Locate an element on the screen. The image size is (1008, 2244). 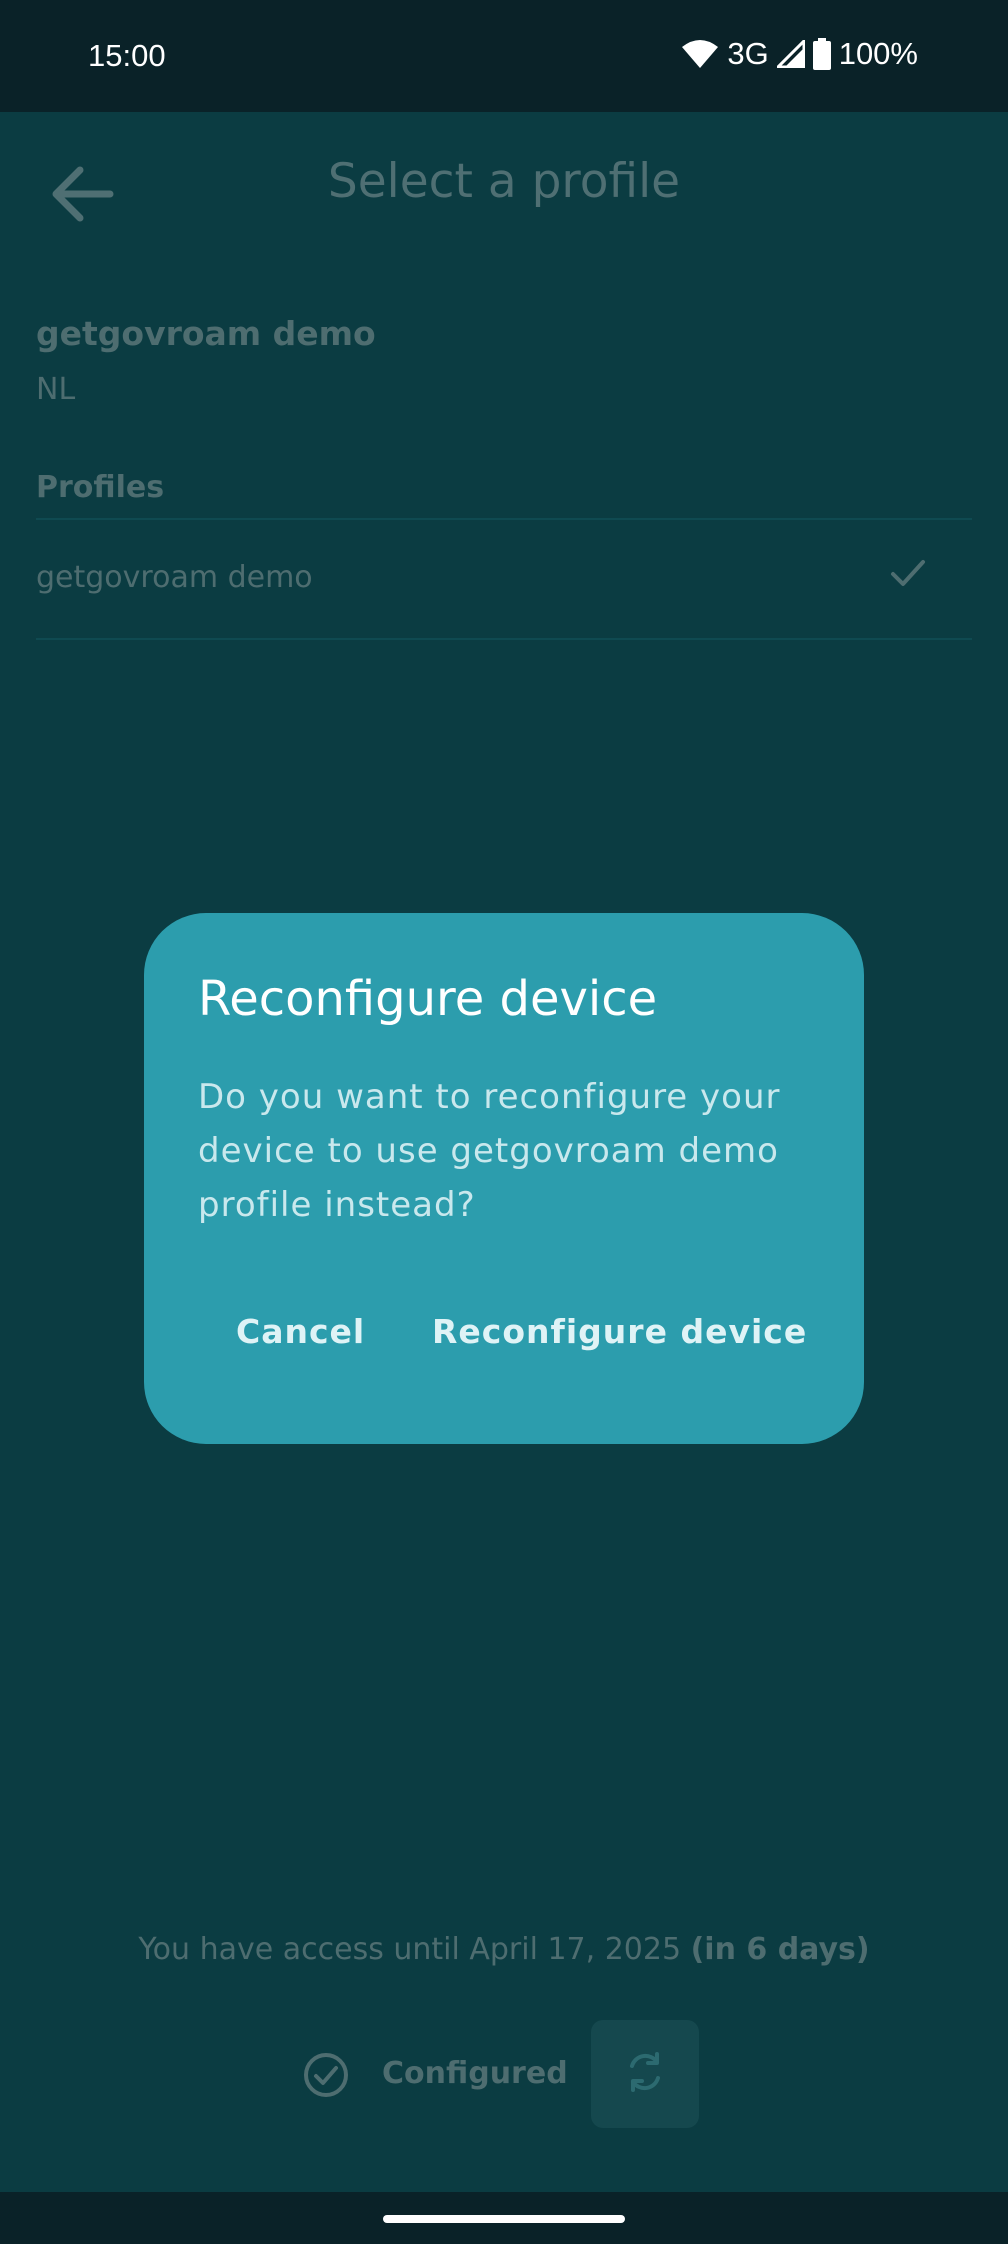
refresh-button is located at coordinates (645, 2074).